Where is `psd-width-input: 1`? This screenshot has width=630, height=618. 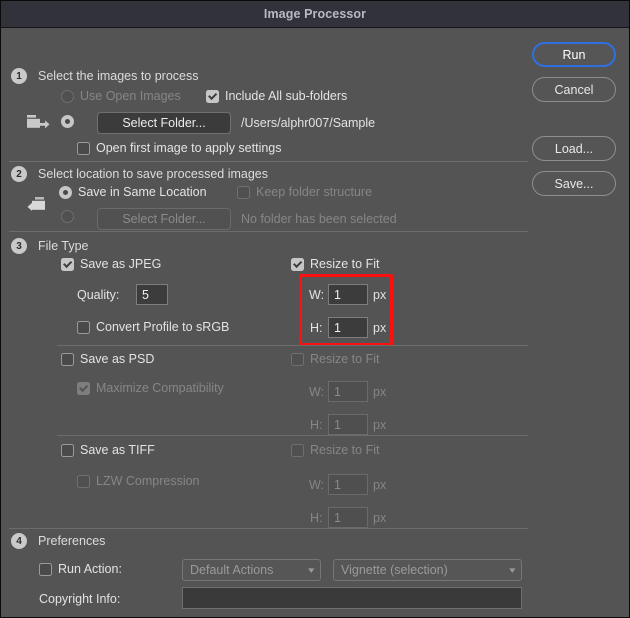 psd-width-input: 1 is located at coordinates (348, 391).